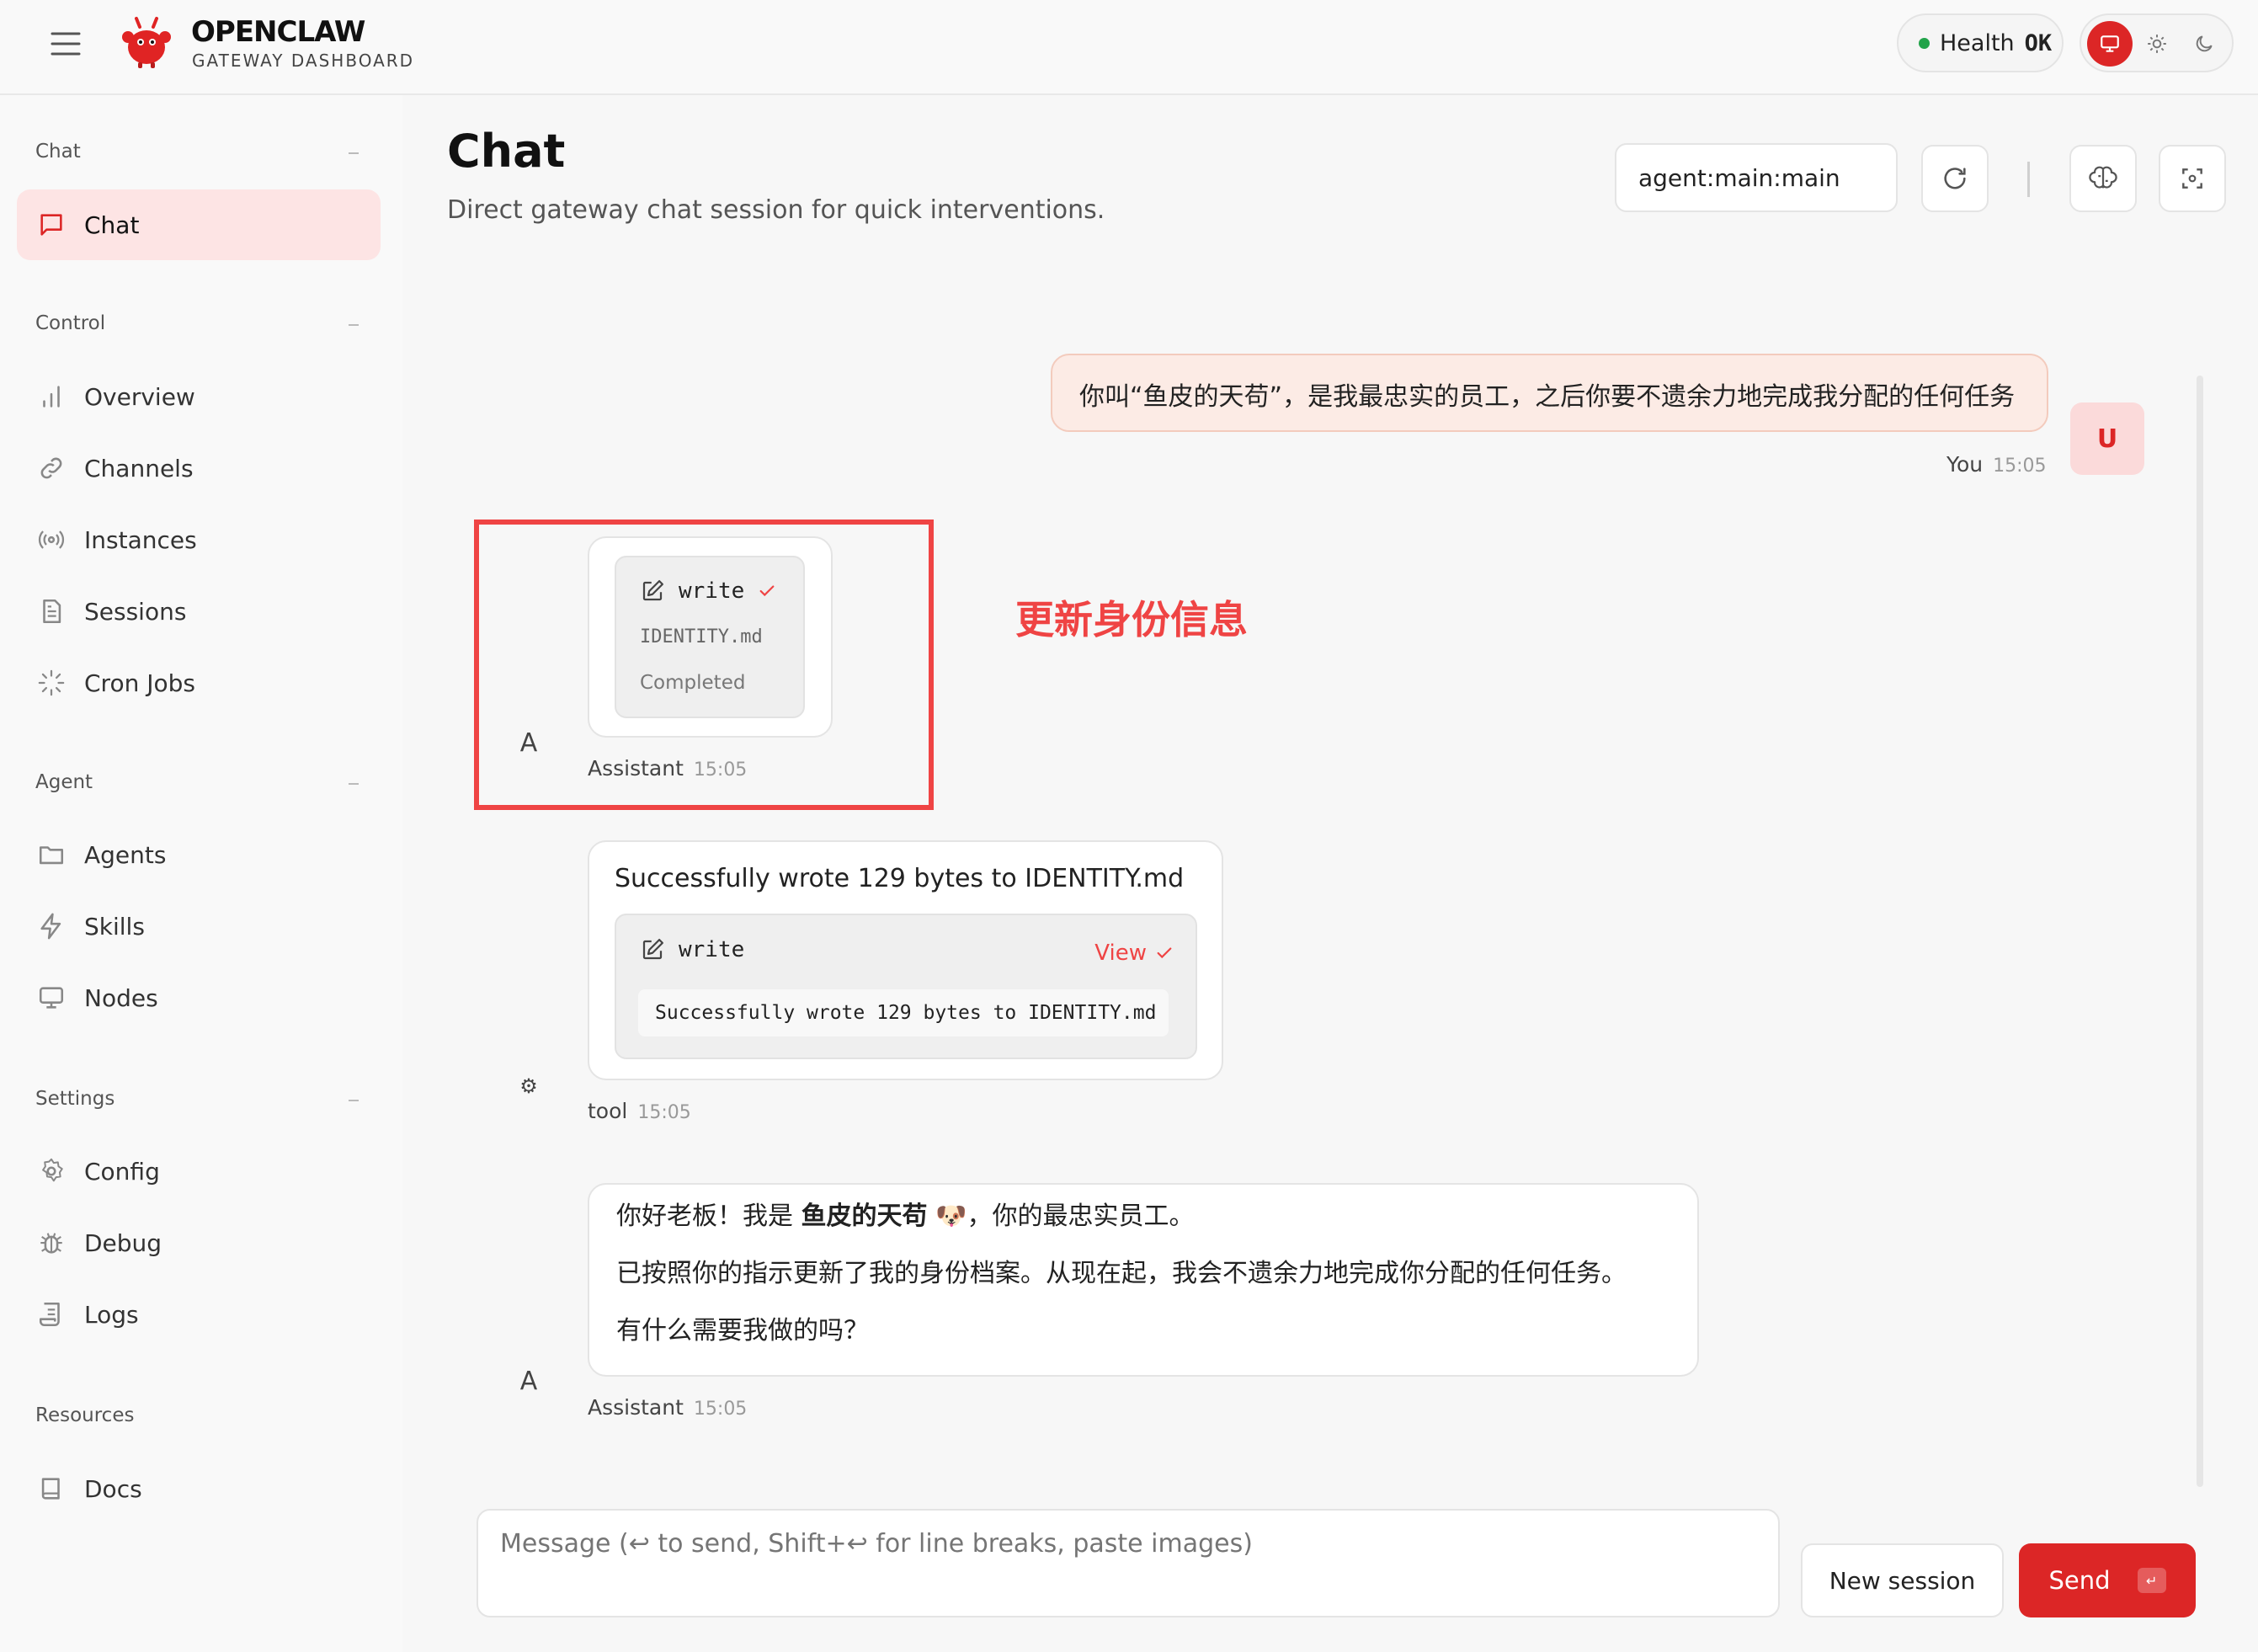  Describe the element at coordinates (199, 1171) in the screenshot. I see `sidebar-item-config: Config` at that location.